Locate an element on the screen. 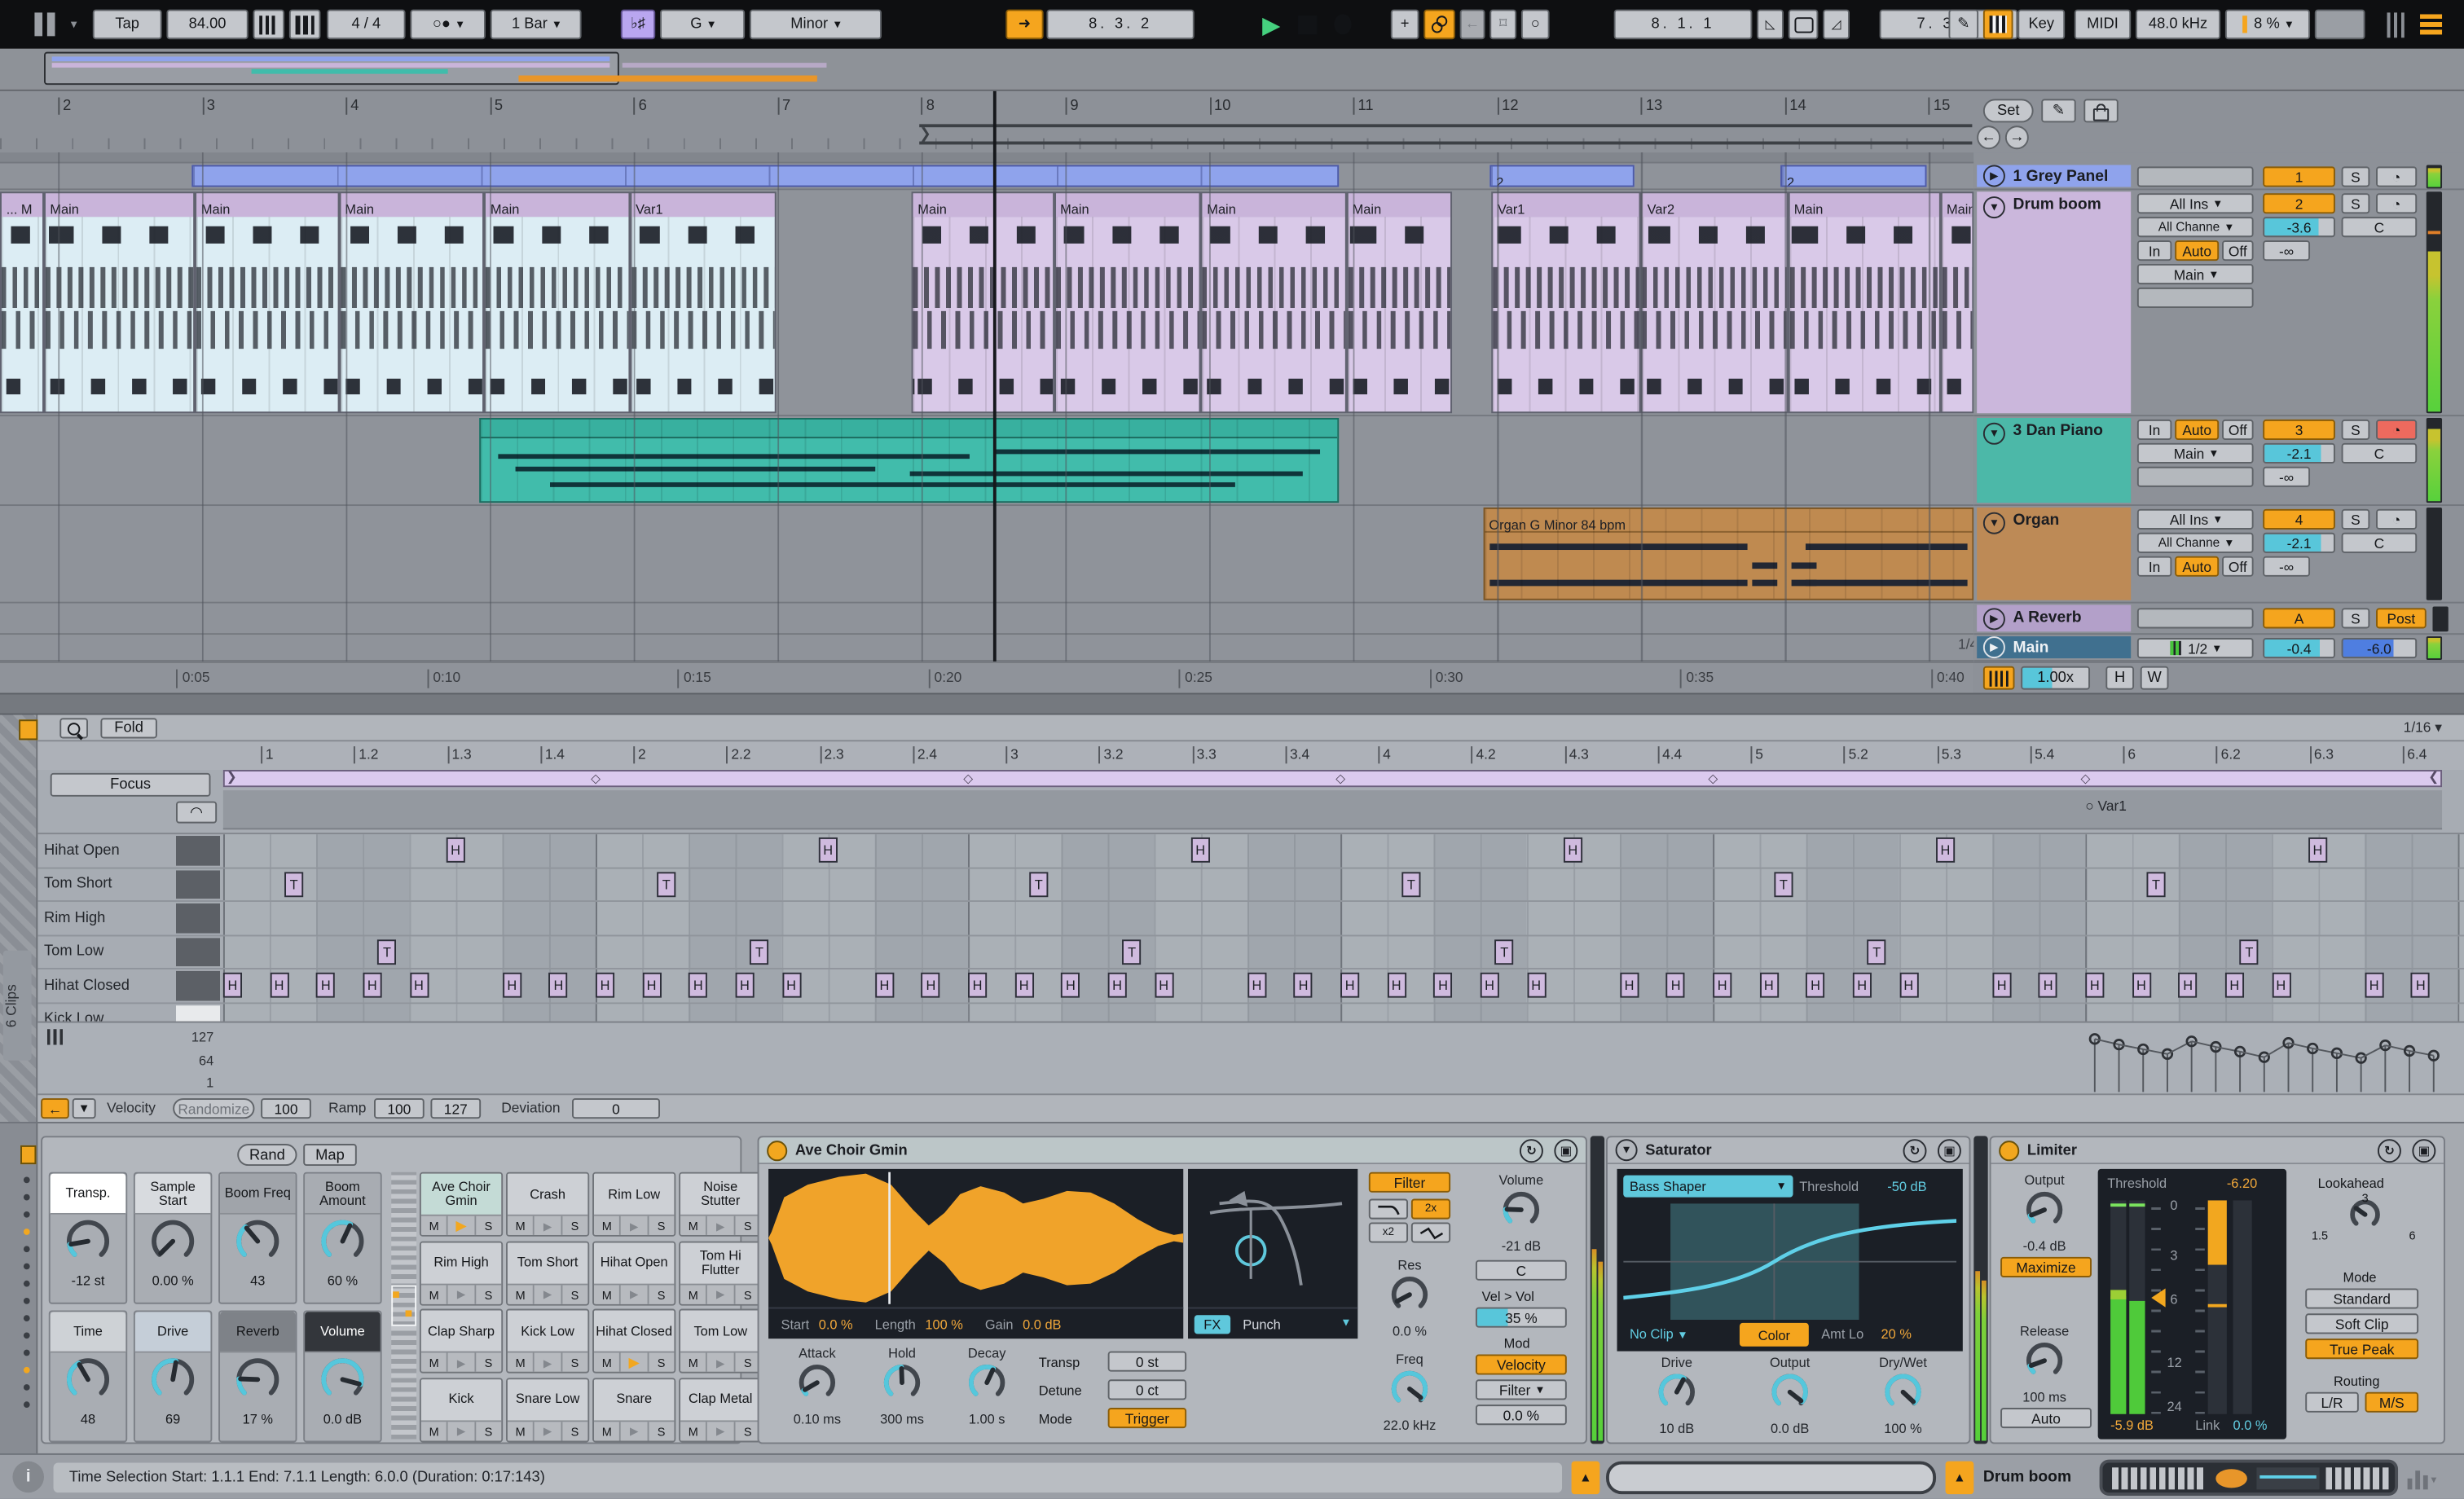  menu-icon is located at coordinates (2431, 25).